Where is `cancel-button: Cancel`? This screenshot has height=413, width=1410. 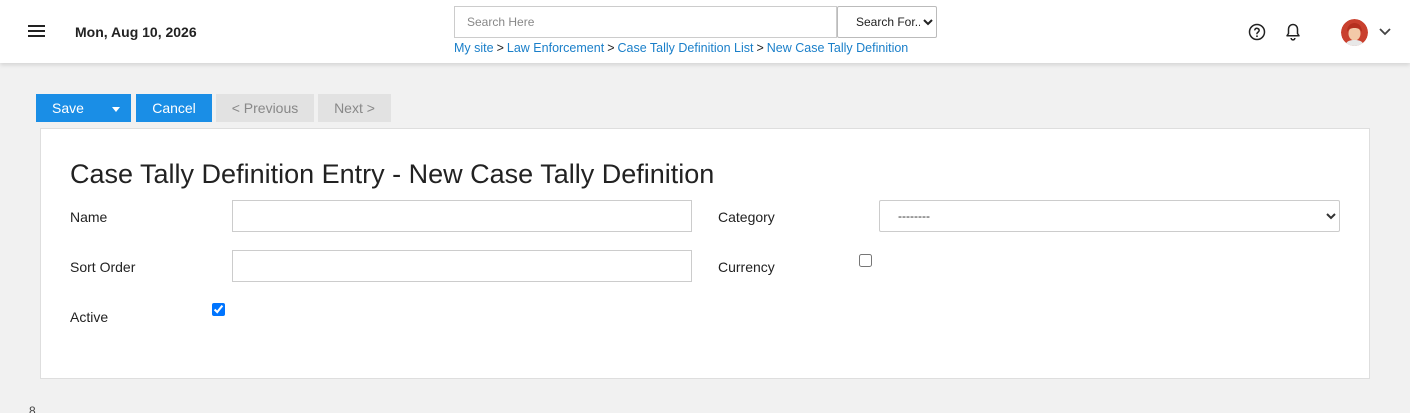 cancel-button: Cancel is located at coordinates (174, 108).